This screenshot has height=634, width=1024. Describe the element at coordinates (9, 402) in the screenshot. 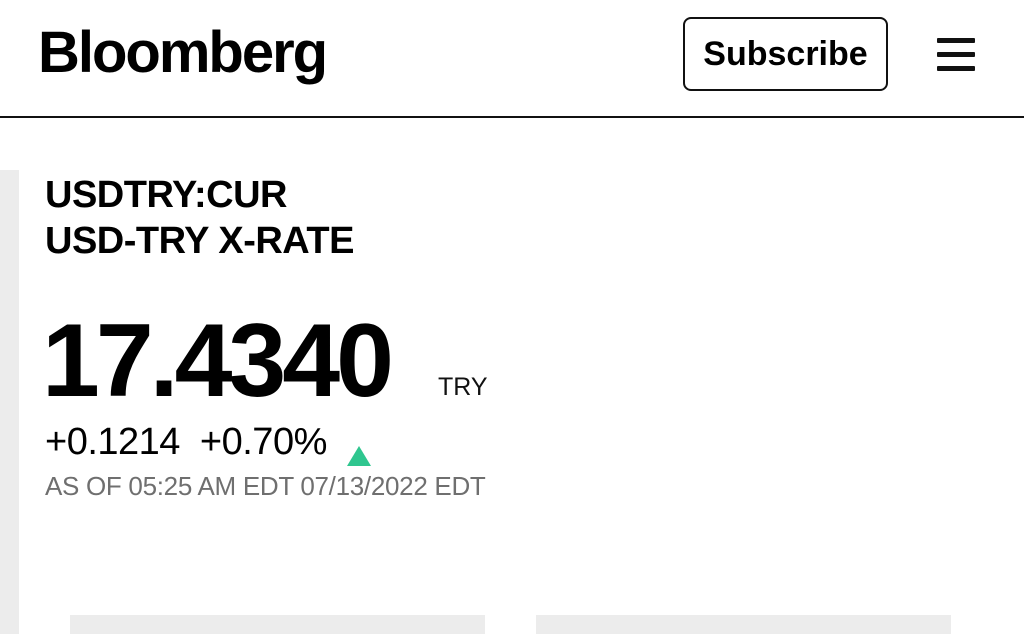

I see `left-rail` at that location.